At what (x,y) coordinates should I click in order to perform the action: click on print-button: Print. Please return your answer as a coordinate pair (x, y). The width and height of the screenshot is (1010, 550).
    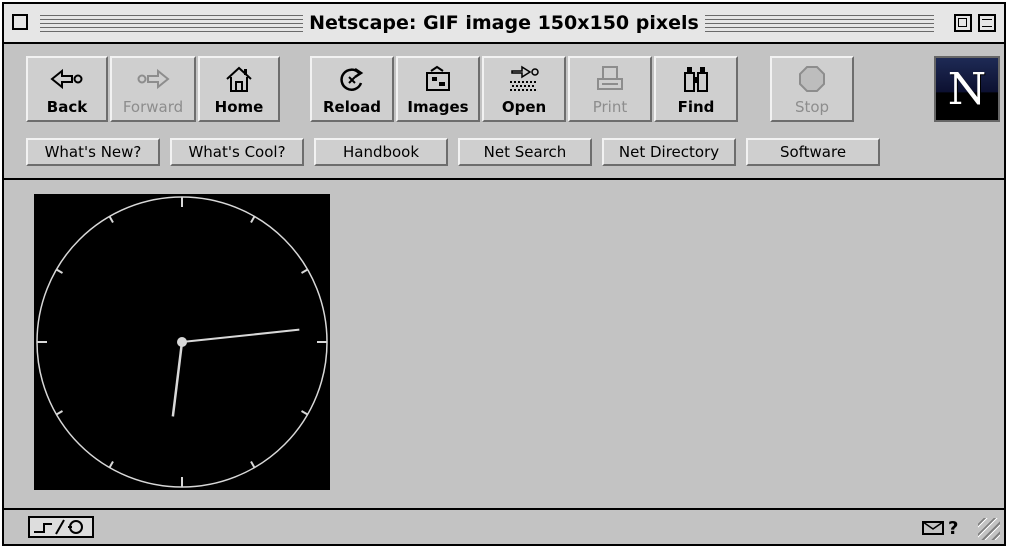
    Looking at the image, I should click on (610, 89).